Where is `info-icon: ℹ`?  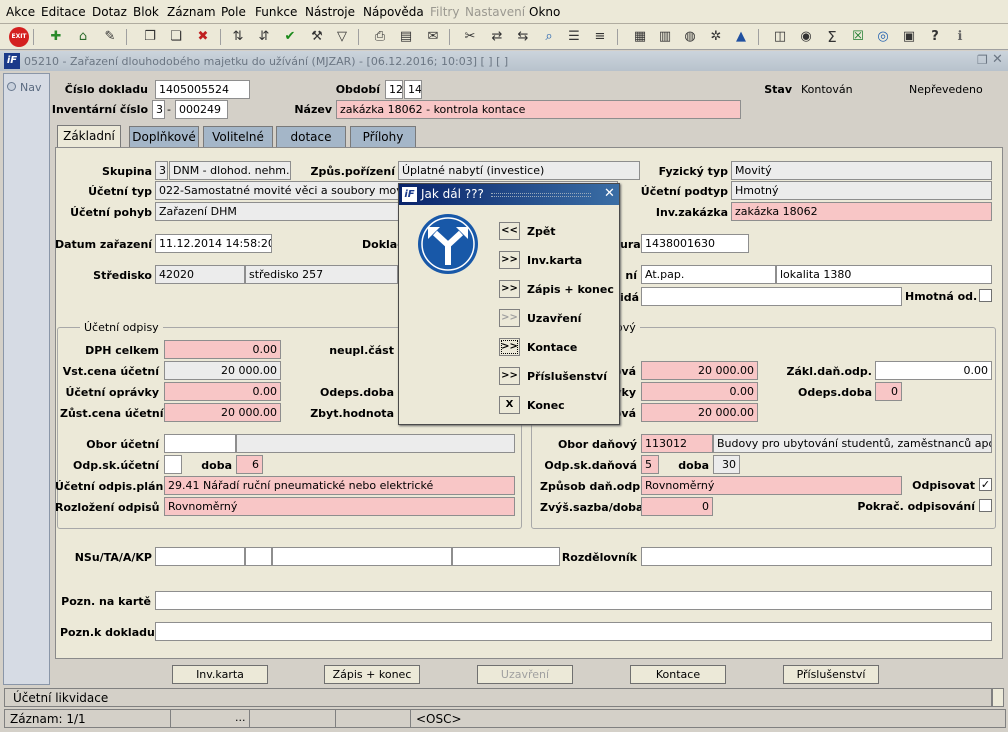
info-icon: ℹ is located at coordinates (960, 37).